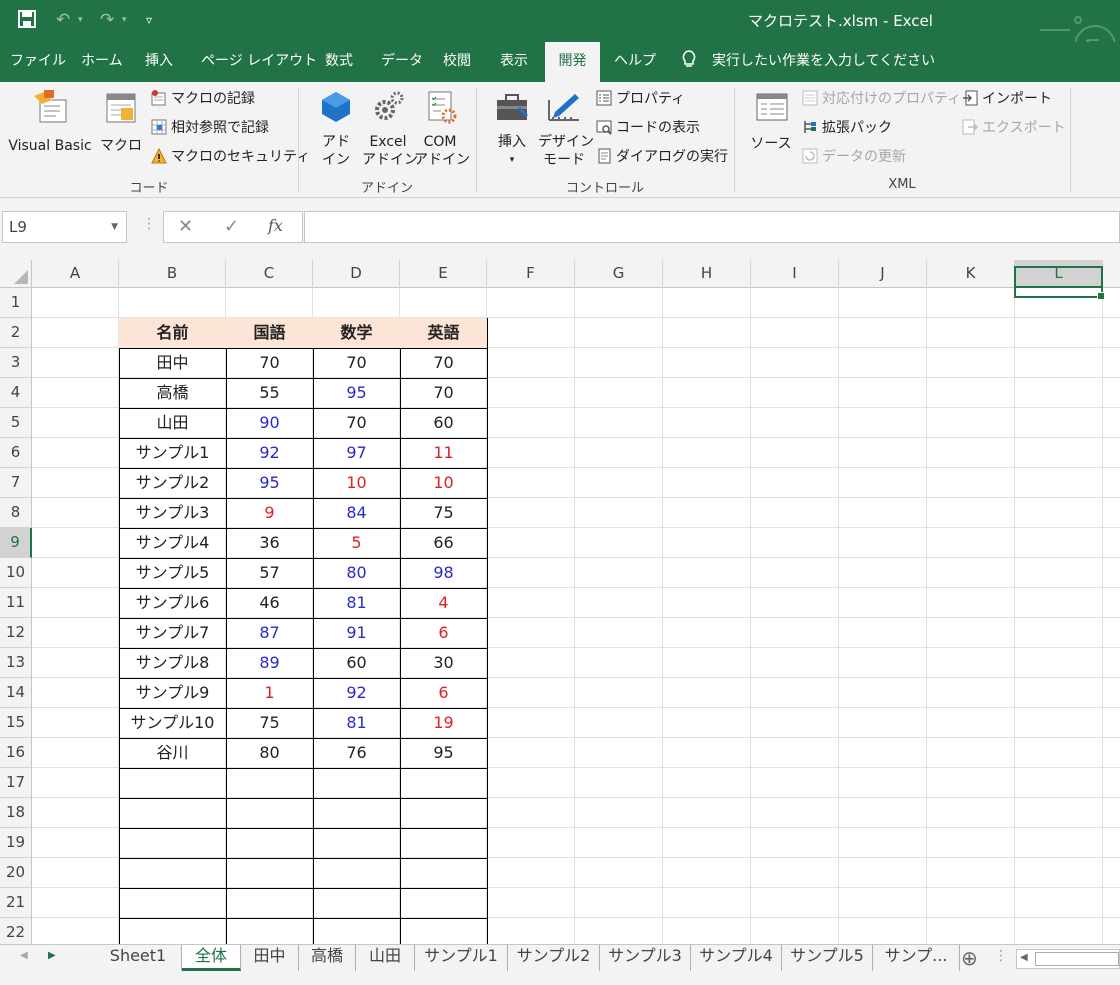 The image size is (1120, 985). Describe the element at coordinates (24, 955) in the screenshot. I see `scroll-left-icon: ◀` at that location.